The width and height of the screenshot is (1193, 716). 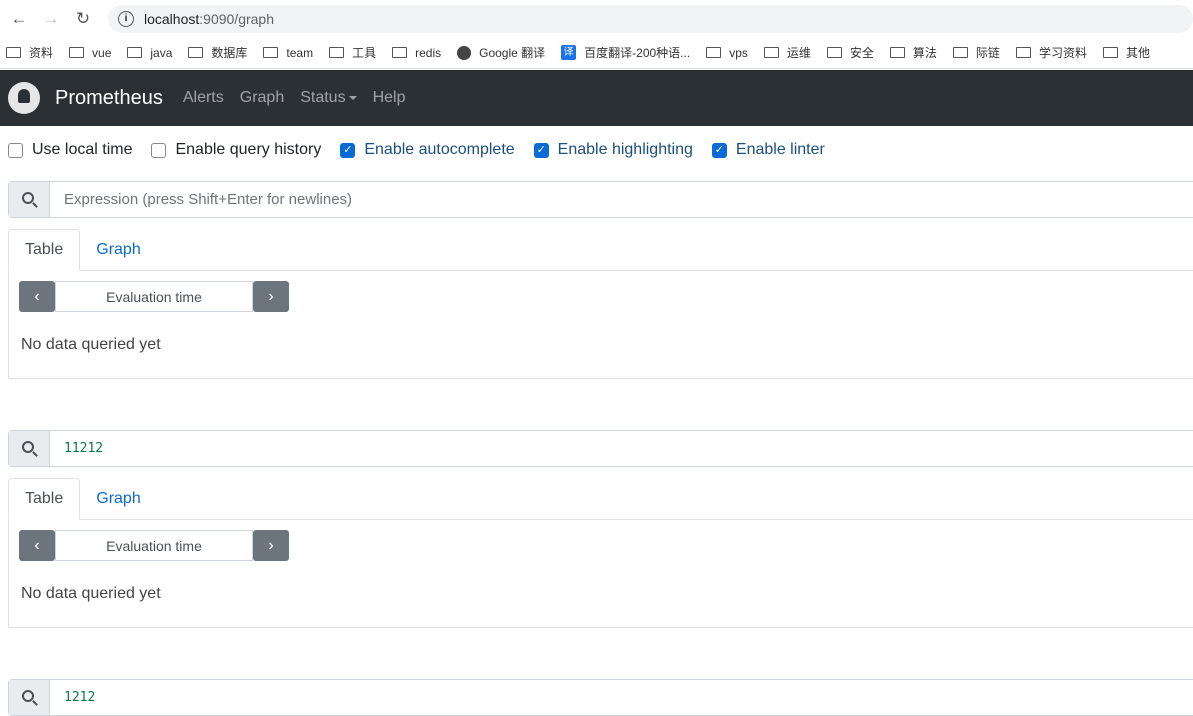 I want to click on query-panel: 1212, so click(x=600, y=697).